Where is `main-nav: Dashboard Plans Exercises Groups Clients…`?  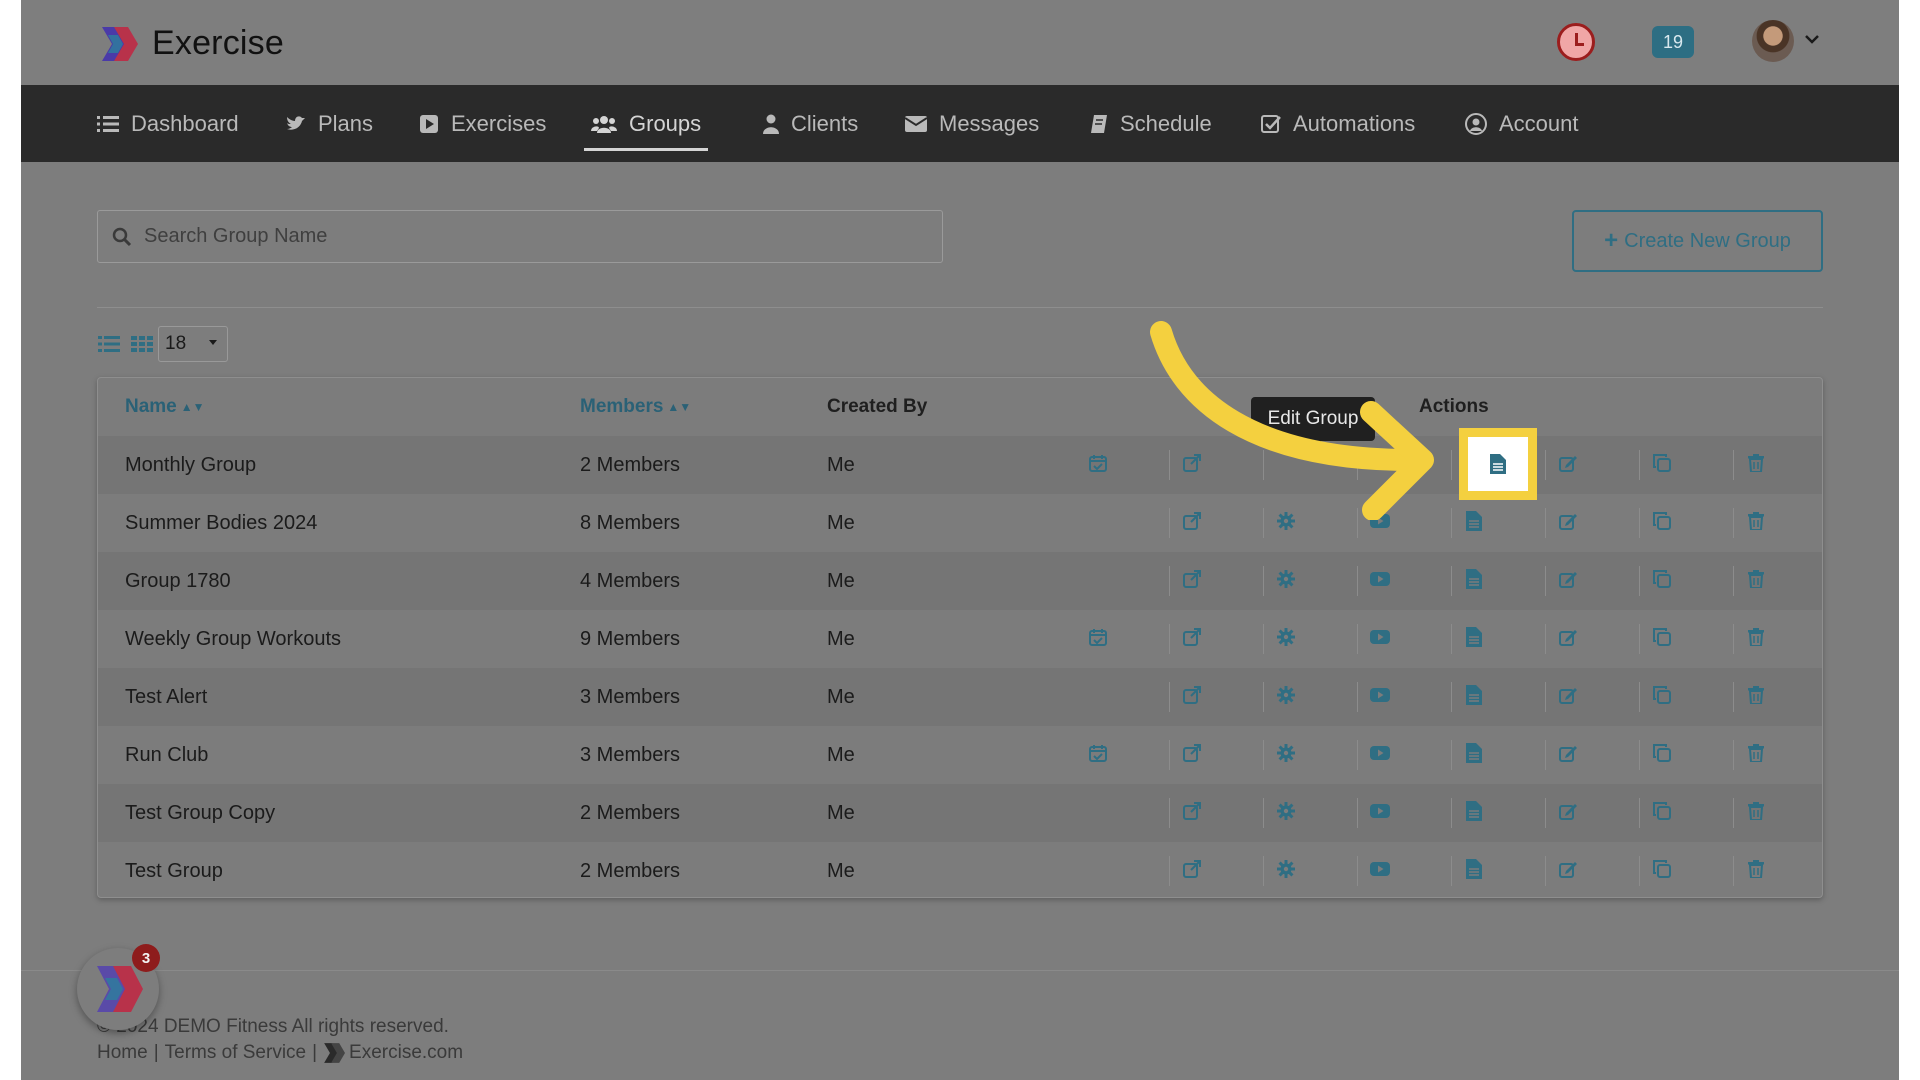 main-nav: Dashboard Plans Exercises Groups Clients… is located at coordinates (960, 123).